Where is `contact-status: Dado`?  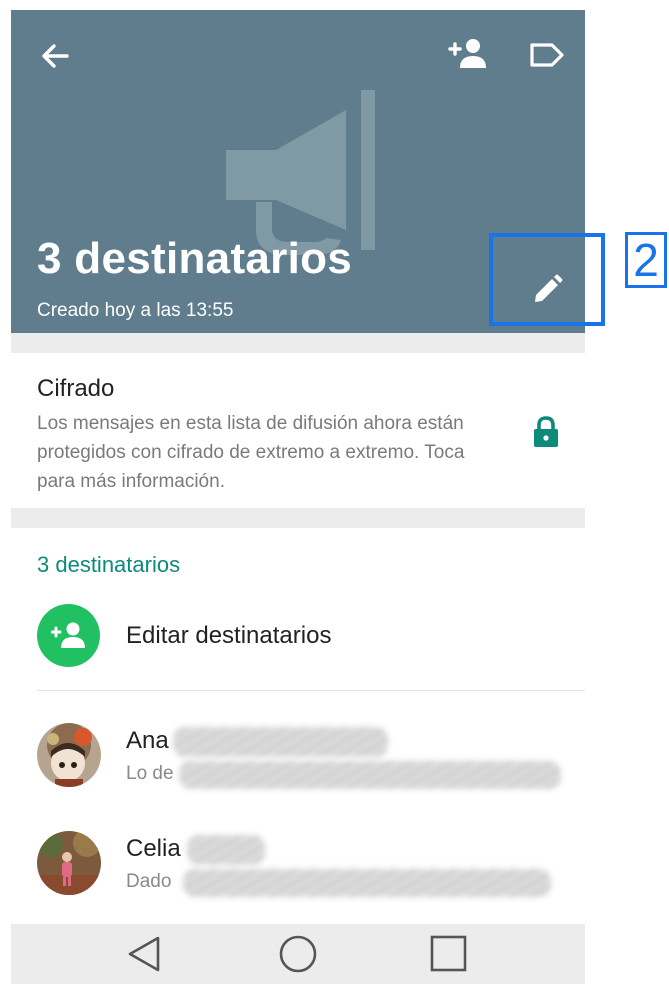 contact-status: Dado is located at coordinates (149, 881).